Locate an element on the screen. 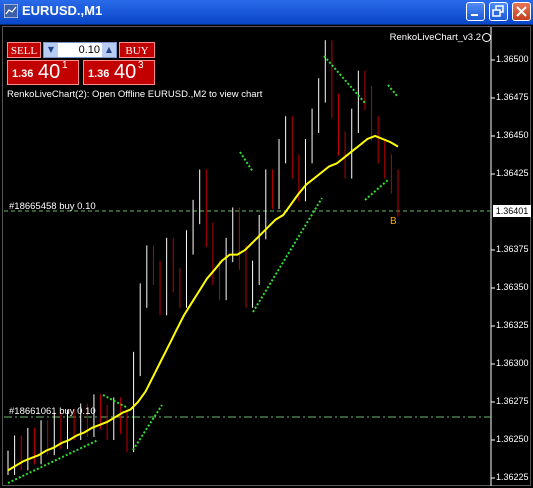 Image resolution: width=533 pixels, height=488 pixels. price-axis-label: 1.36475 is located at coordinates (512, 97).